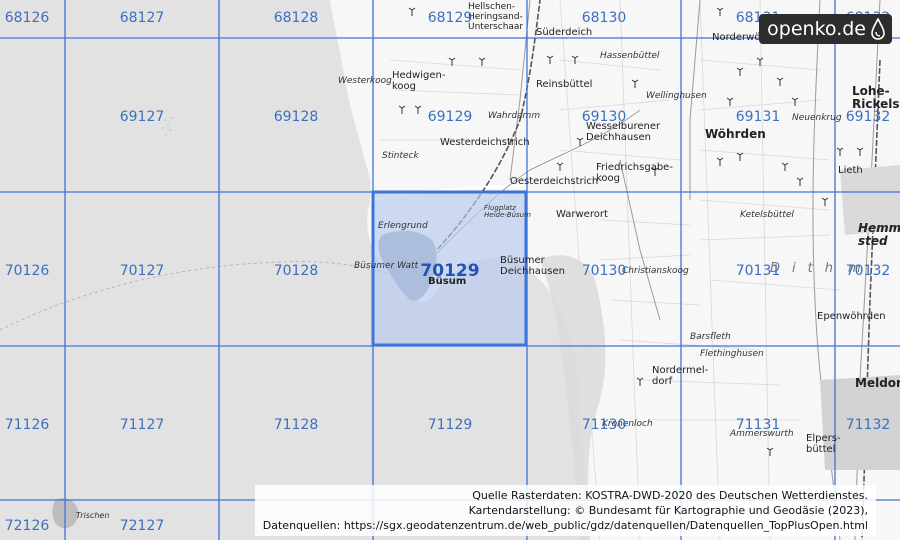 The height and width of the screenshot is (540, 900). What do you see at coordinates (758, 271) in the screenshot?
I see `grid-cell-label: 70131` at bounding box center [758, 271].